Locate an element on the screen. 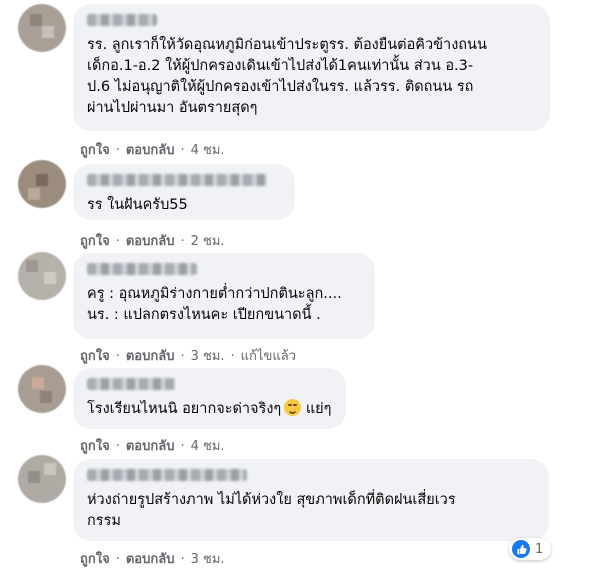  comment-text-part: โรงเรียนไหนนิ อยากจะด่าจริงๆ is located at coordinates (184, 409).